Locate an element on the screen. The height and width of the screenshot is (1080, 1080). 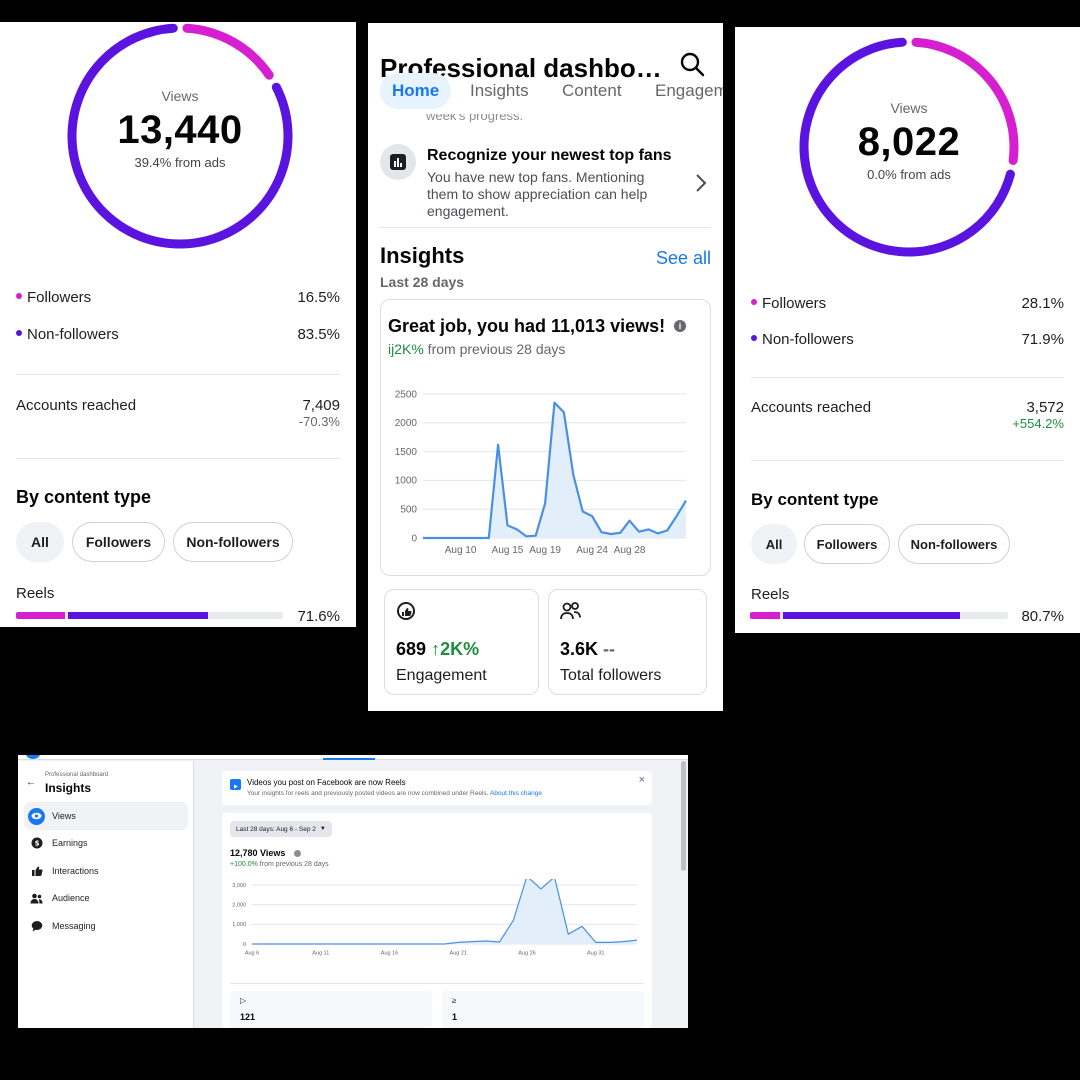
x-tick-label: Aug 10 is located at coordinates (461, 550).